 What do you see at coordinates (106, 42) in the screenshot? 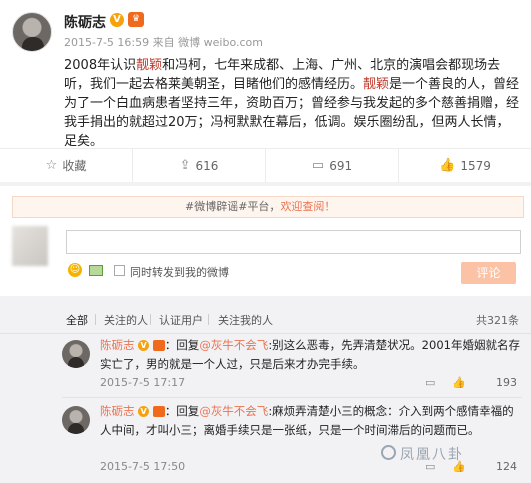
I see `post-timestamp: 2015-7-5 16:59` at bounding box center [106, 42].